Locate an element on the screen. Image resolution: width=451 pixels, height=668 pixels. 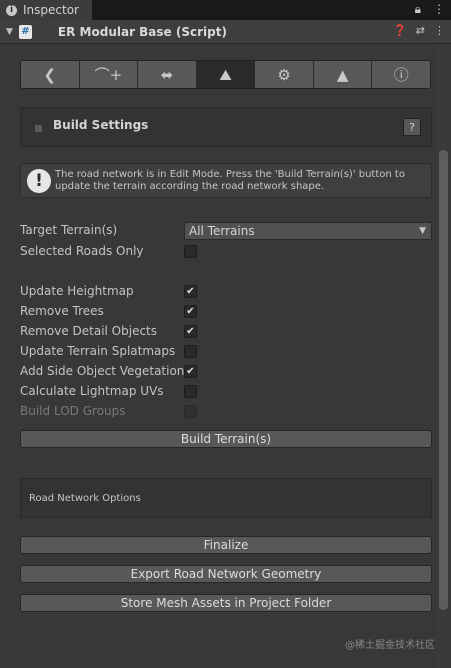
gear-icon: ⚙ is located at coordinates (284, 74).